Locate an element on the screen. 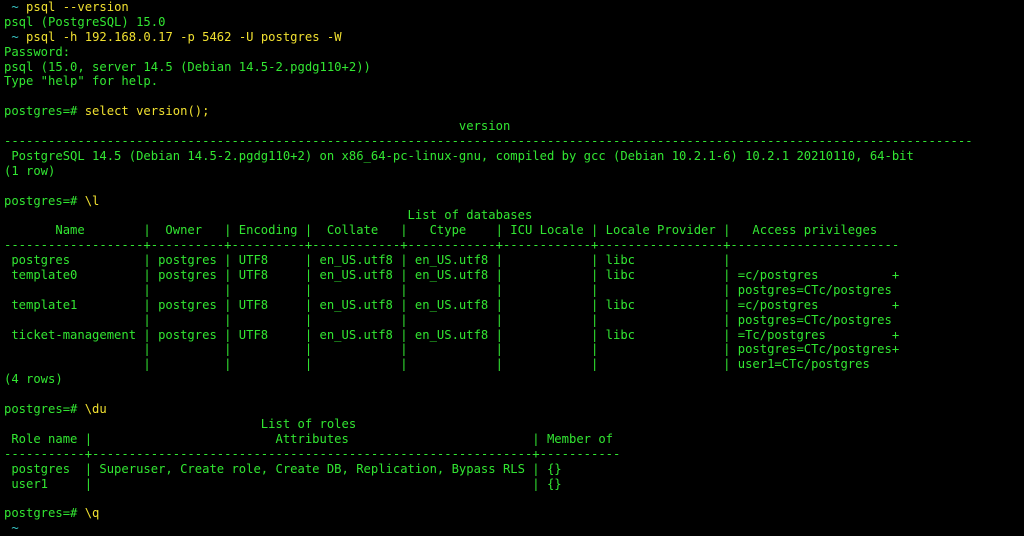 This screenshot has height=536, width=1024. output-text: version is located at coordinates (257, 126).